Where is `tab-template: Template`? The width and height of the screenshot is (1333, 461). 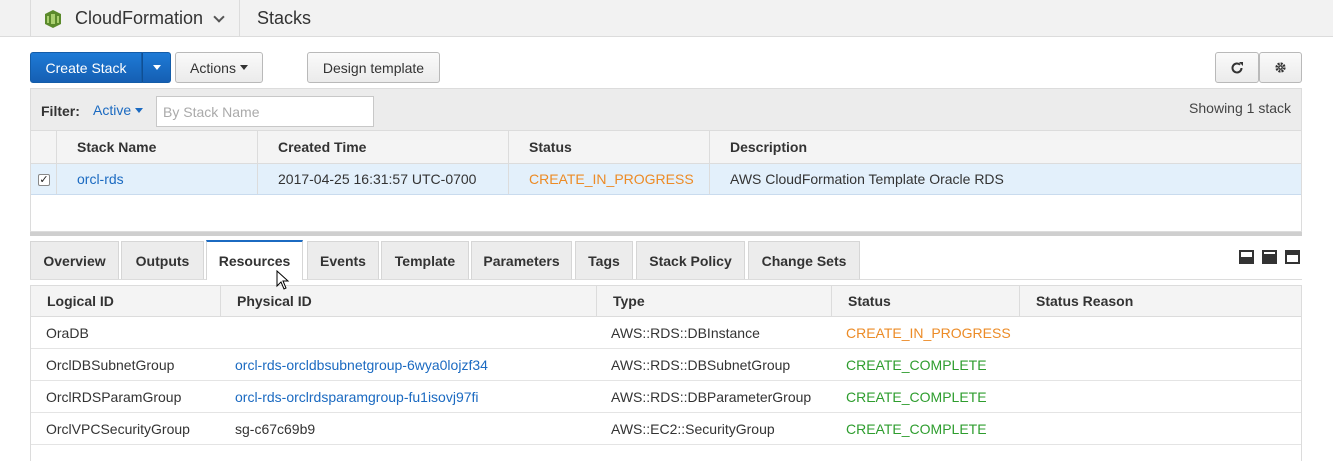 tab-template: Template is located at coordinates (425, 260).